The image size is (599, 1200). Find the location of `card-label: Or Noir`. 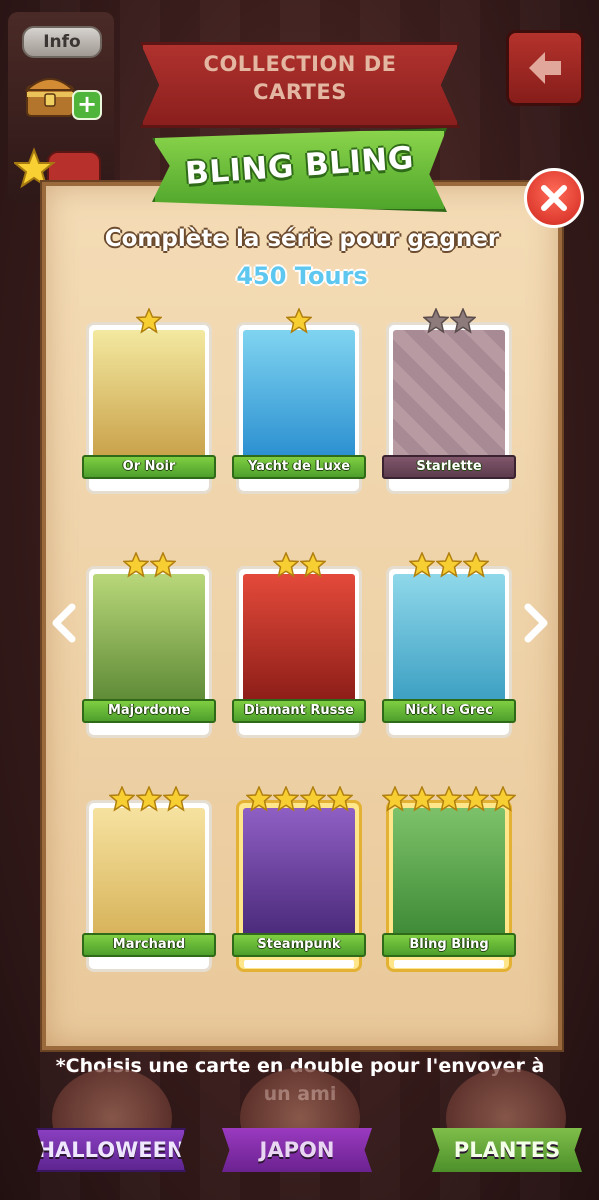

card-label: Or Noir is located at coordinates (149, 467).